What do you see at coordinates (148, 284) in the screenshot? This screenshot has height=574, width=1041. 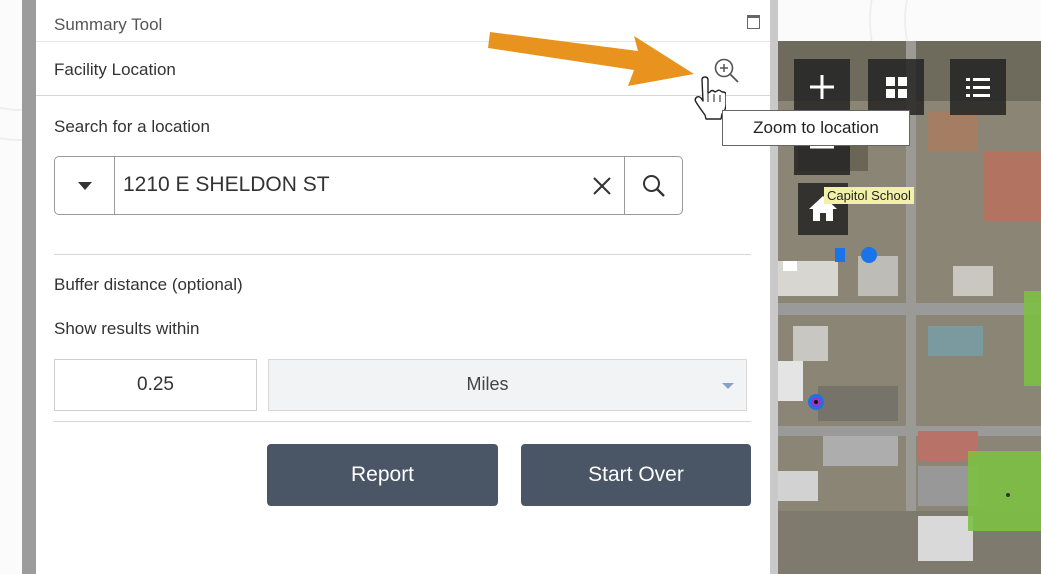 I see `buffer-label: Buffer distance (optional)` at bounding box center [148, 284].